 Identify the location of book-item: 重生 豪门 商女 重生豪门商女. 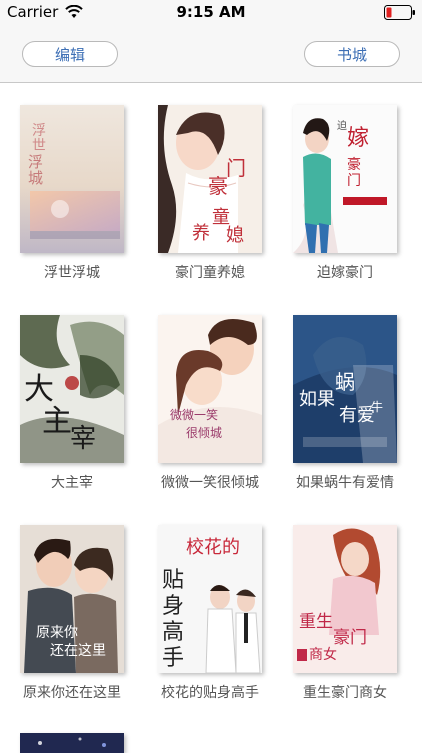
(345, 613).